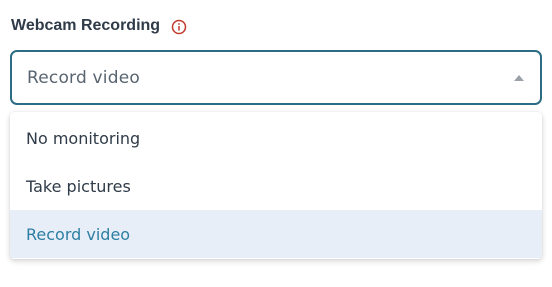 The image size is (552, 287). I want to click on field-label: Webcam Recording, so click(99, 26).